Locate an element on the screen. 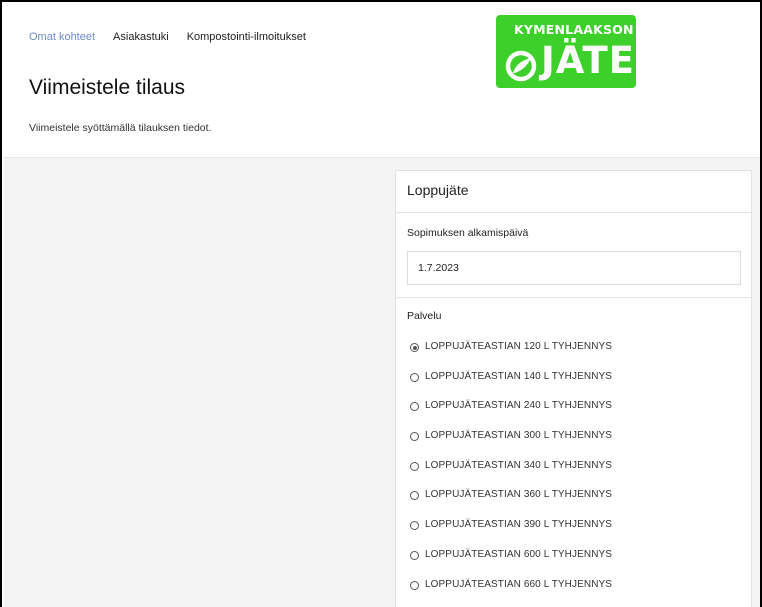 The width and height of the screenshot is (762, 607). service-option: LOPPUJÄTEASTIAN 120 L TYHJENNYS is located at coordinates (511, 356).